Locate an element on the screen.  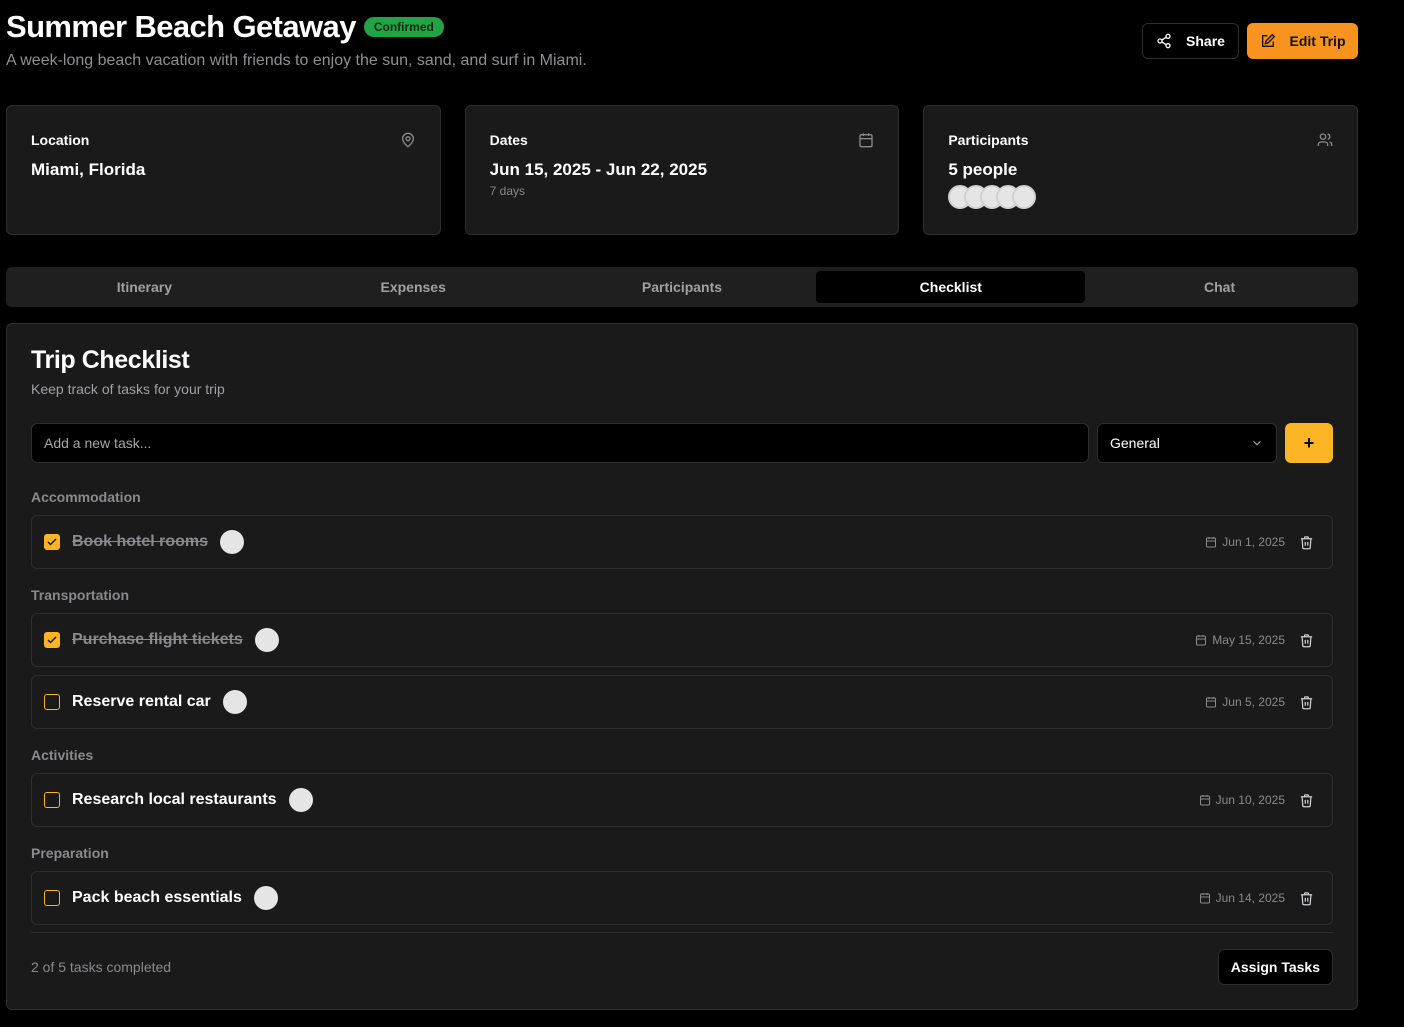
task-name: Book hotel rooms is located at coordinates (140, 541).